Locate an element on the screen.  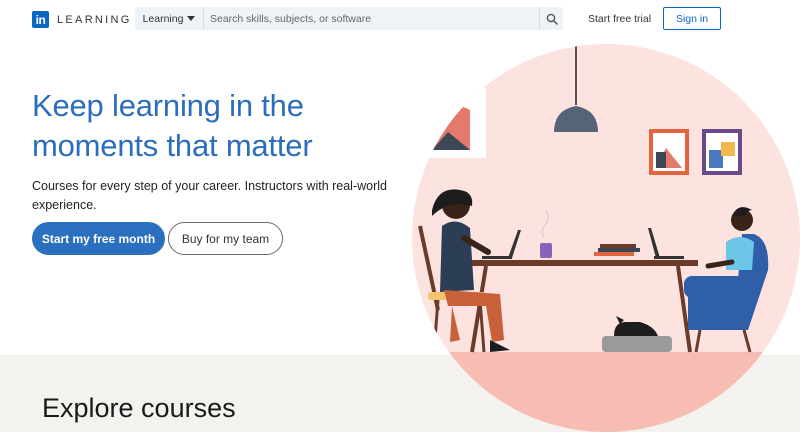
linkedin-learning-logo: in LEARNING is located at coordinates (82, 19).